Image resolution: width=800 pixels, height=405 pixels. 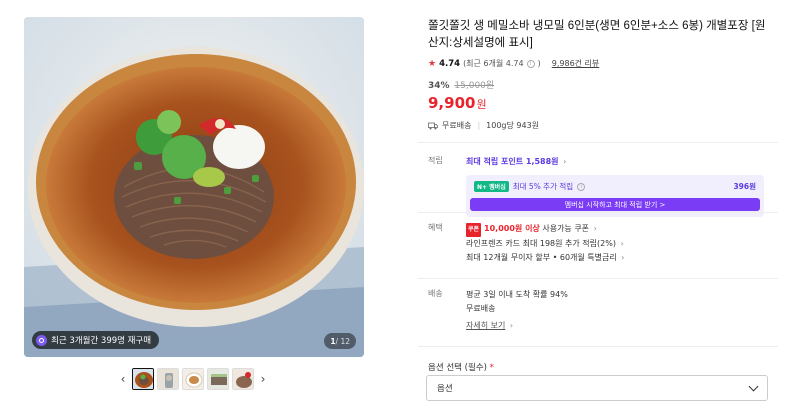 What do you see at coordinates (601, 125) in the screenshot?
I see `shipping-row: 무료배송 | 100g당 943원` at bounding box center [601, 125].